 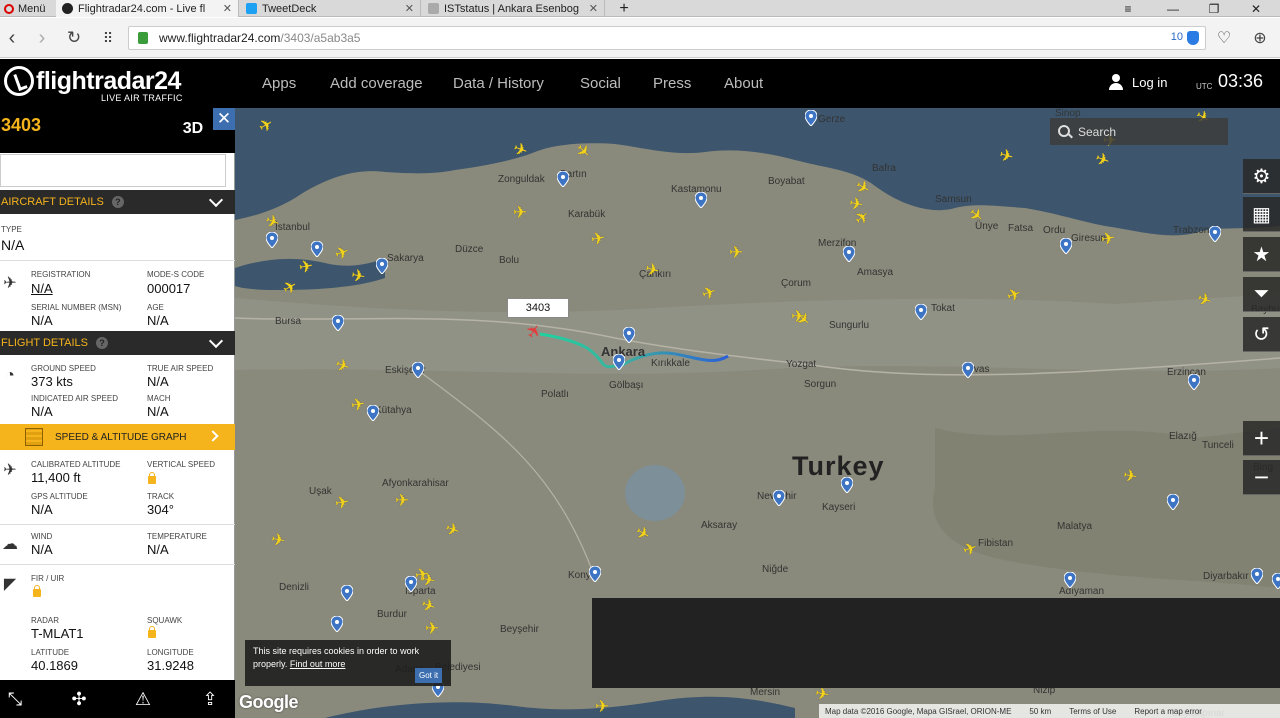 I want to click on speed-dial-icon: ⠿, so click(x=108, y=38).